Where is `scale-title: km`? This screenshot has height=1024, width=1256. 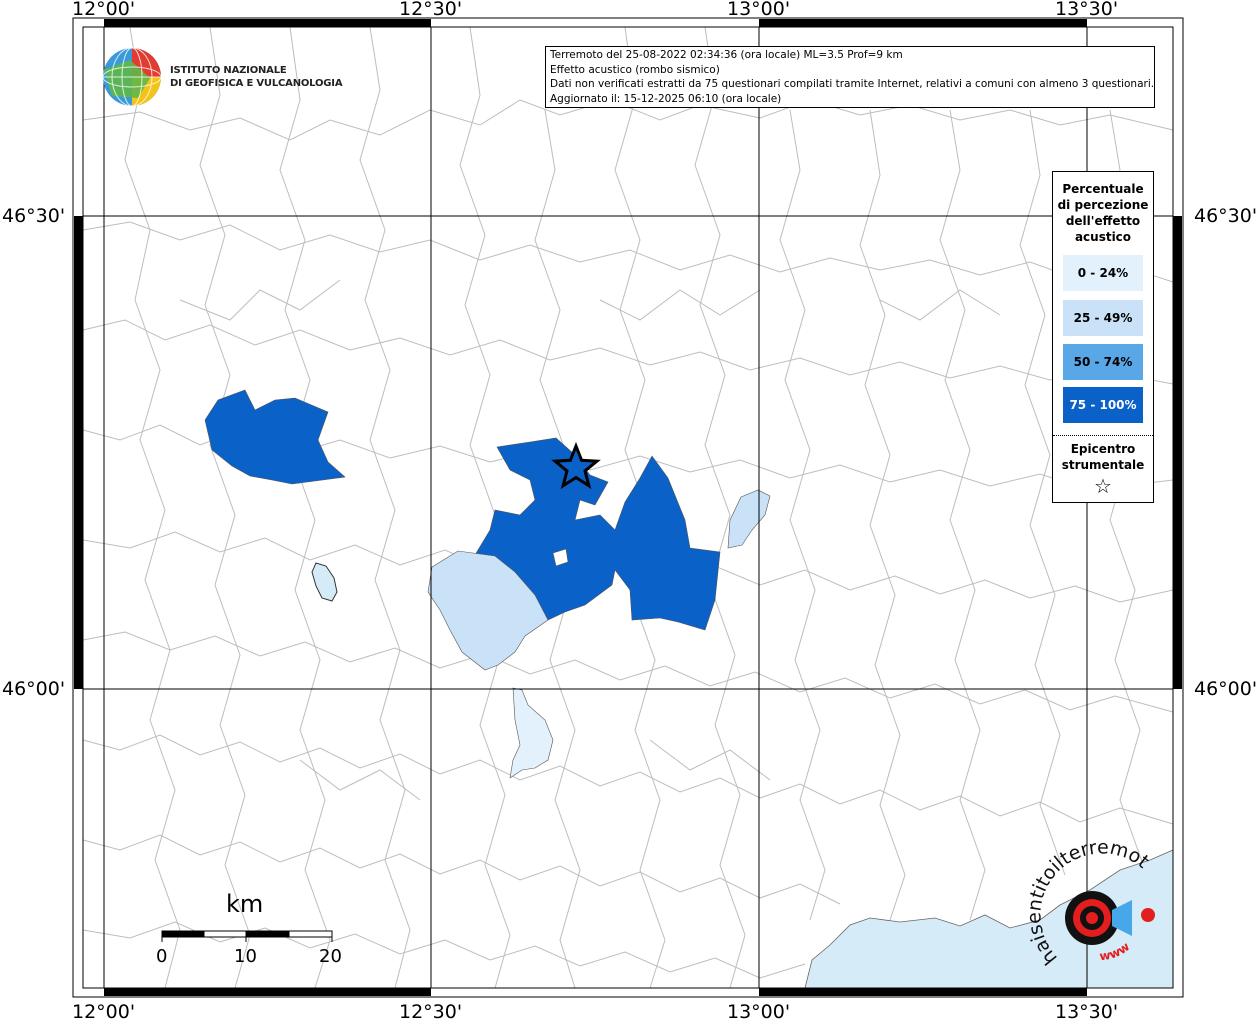
scale-title: km is located at coordinates (245, 904).